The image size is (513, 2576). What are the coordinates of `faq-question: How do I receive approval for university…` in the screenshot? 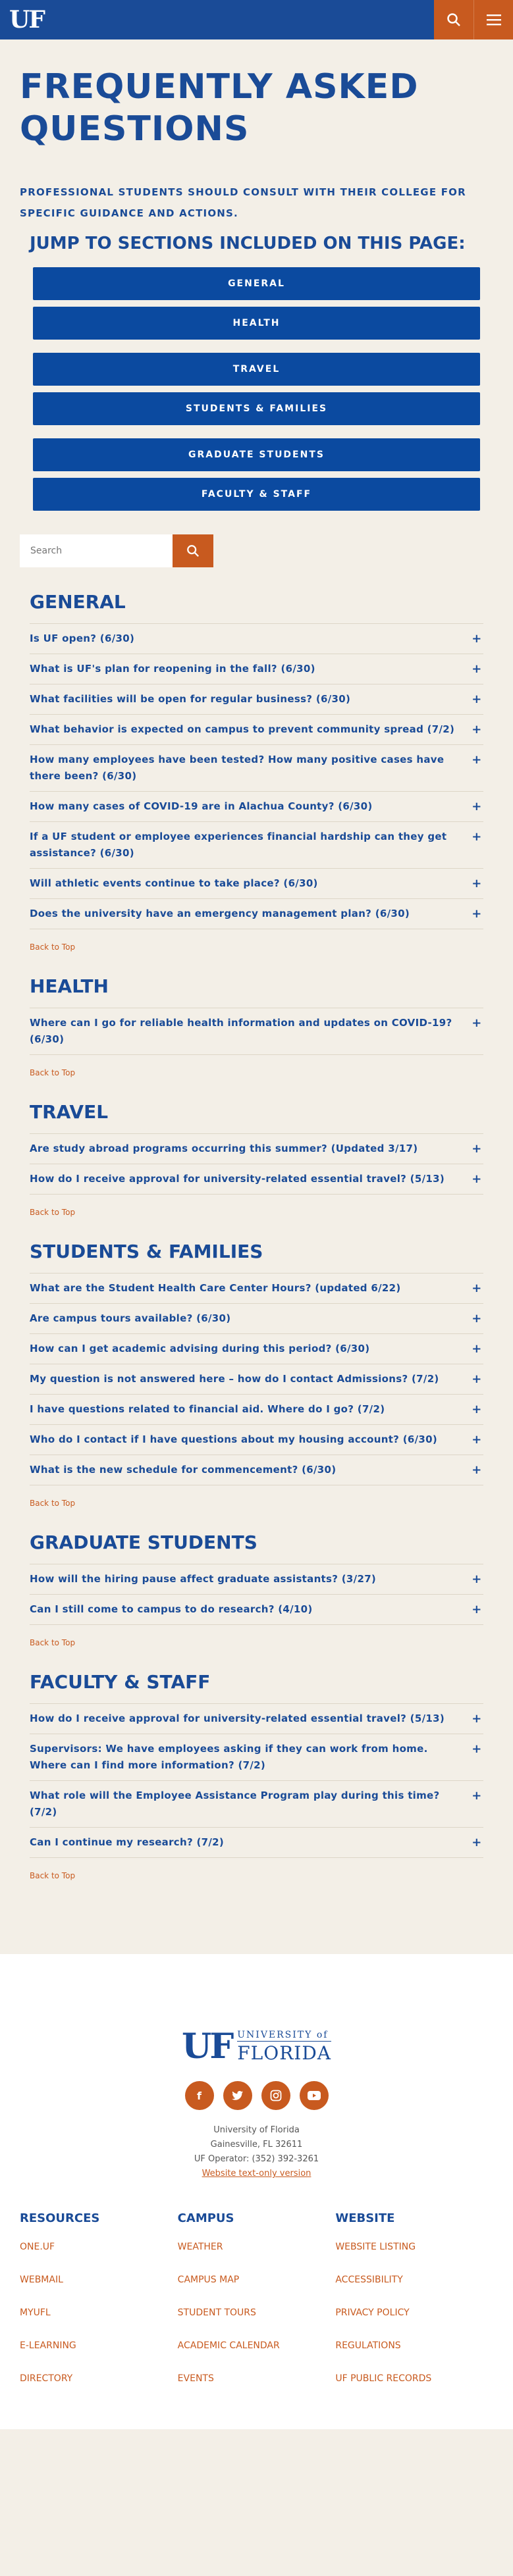 It's located at (237, 1718).